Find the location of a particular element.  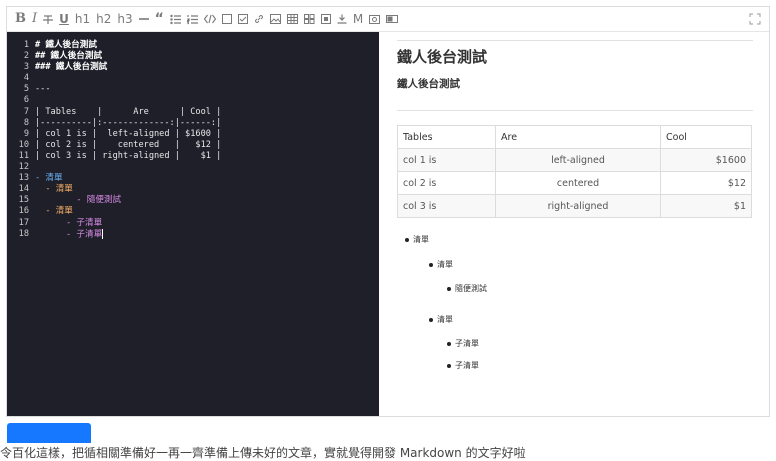

bold-button: B is located at coordinates (20, 19).